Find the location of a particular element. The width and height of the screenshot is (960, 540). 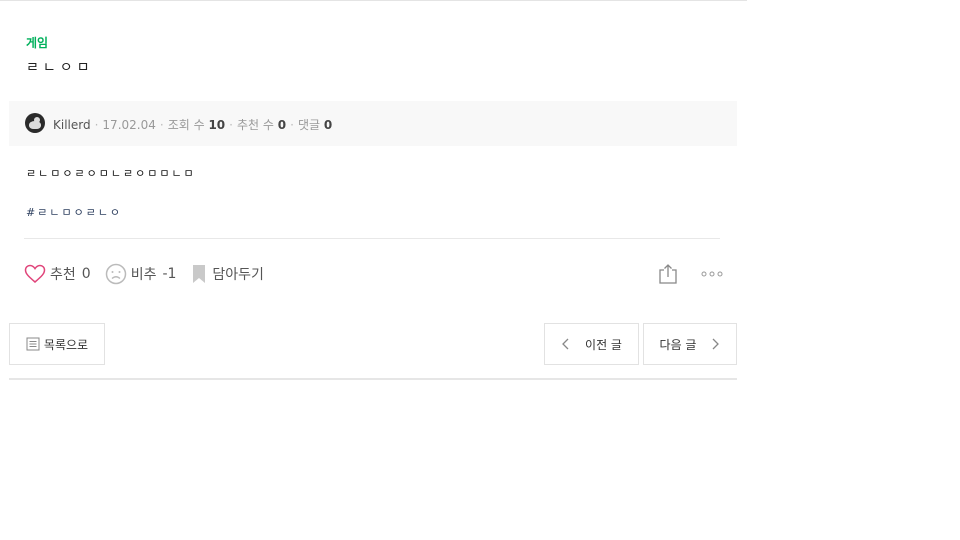

previous-post-button: 이전 글 is located at coordinates (591, 344).